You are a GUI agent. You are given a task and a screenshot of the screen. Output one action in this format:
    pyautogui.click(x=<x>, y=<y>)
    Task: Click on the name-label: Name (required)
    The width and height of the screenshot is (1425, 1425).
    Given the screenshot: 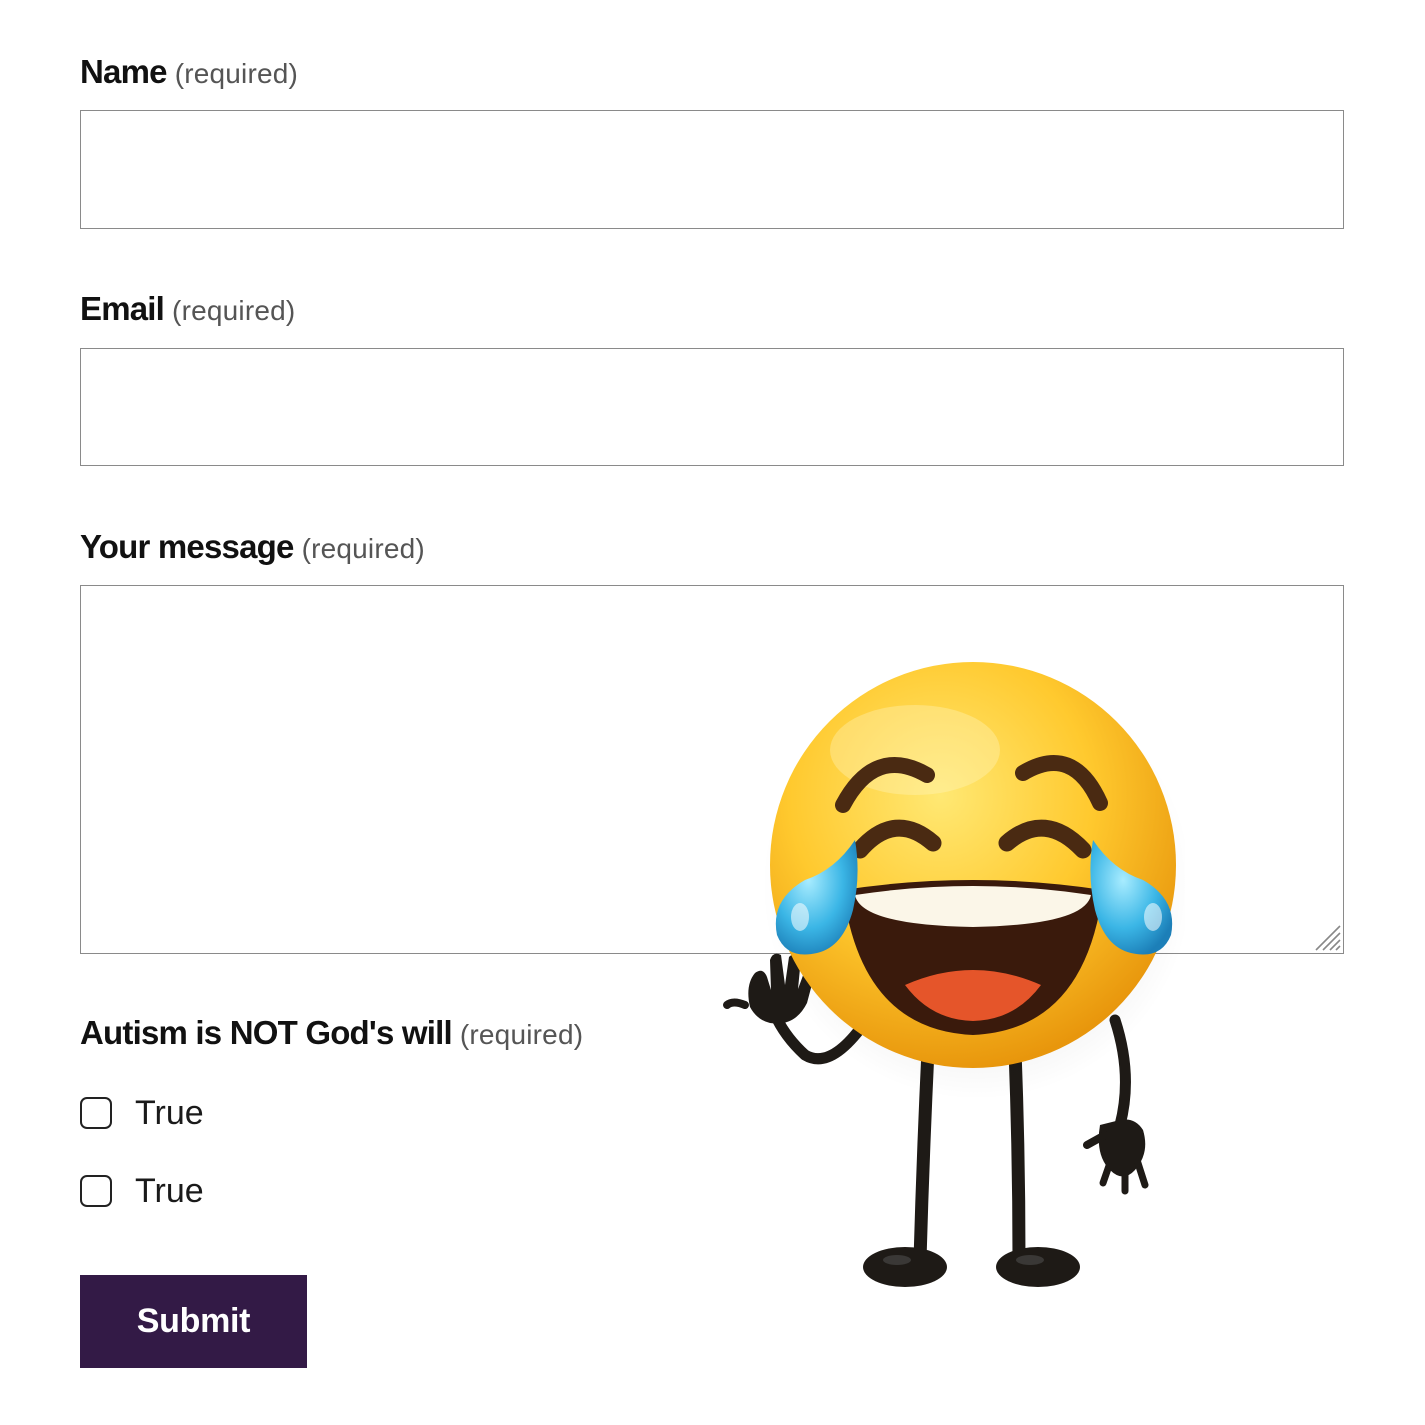 What is the action you would take?
    pyautogui.click(x=189, y=72)
    